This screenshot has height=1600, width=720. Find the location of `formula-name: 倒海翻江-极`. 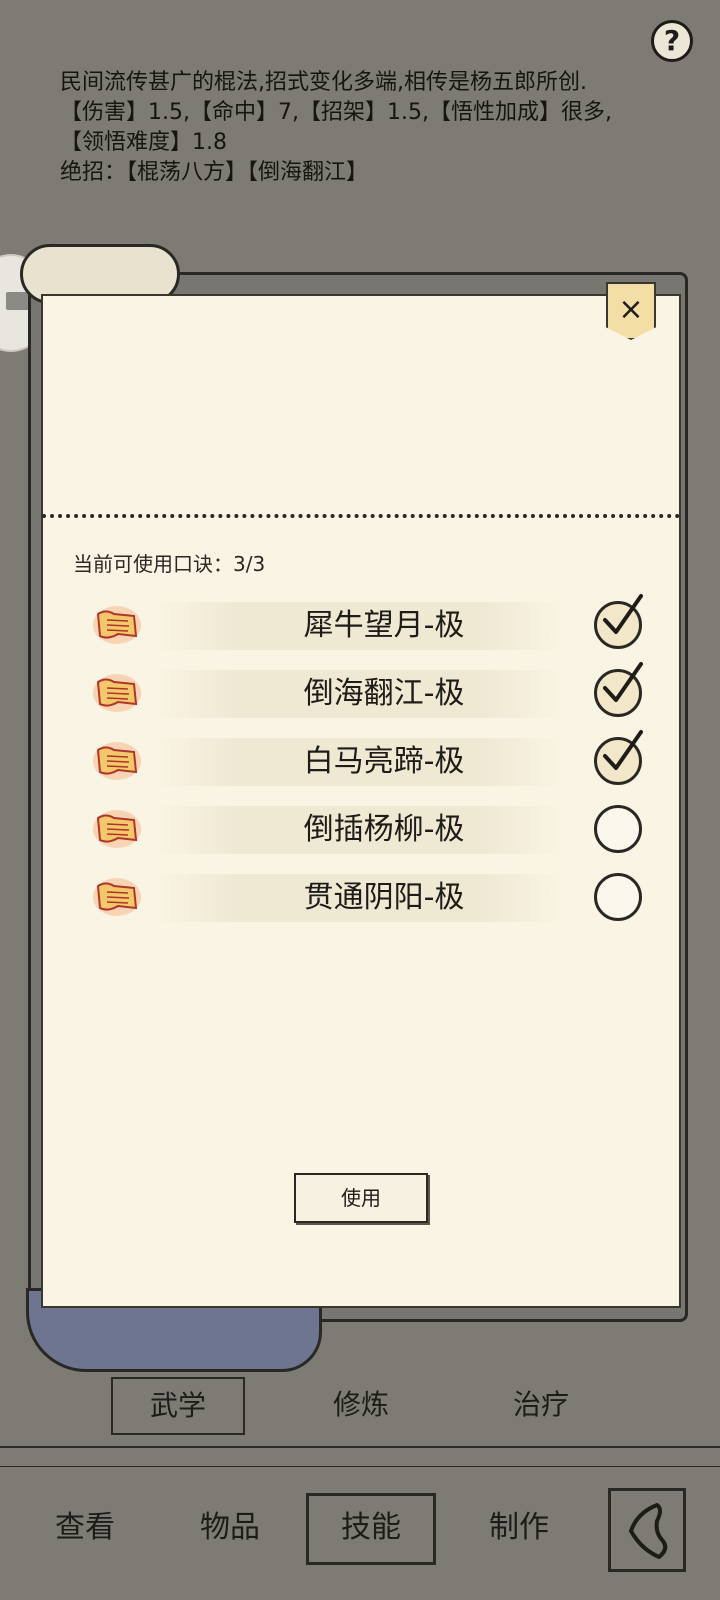

formula-name: 倒海翻江-极 is located at coordinates (384, 693).